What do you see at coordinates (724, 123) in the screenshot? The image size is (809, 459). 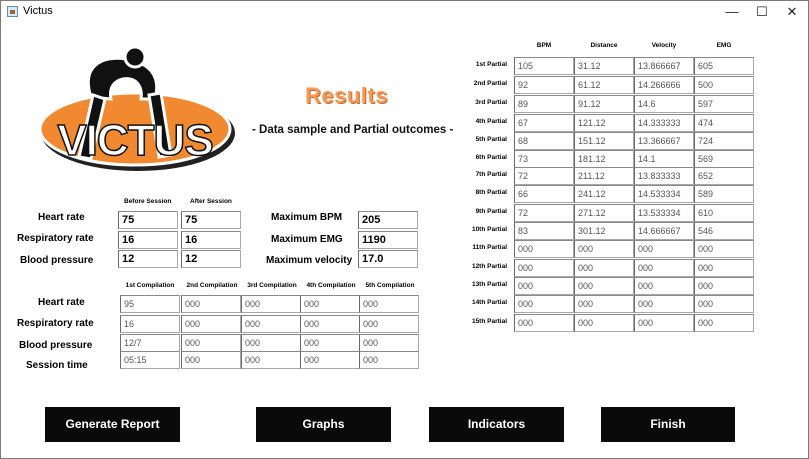 I see `partial-field: 474` at bounding box center [724, 123].